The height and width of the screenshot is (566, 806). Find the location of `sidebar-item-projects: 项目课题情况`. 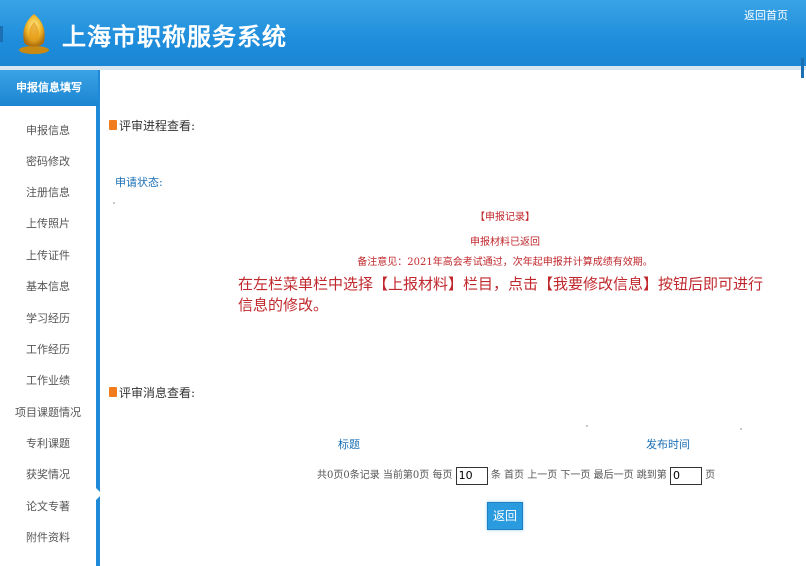

sidebar-item-projects: 项目课题情况 is located at coordinates (48, 412).